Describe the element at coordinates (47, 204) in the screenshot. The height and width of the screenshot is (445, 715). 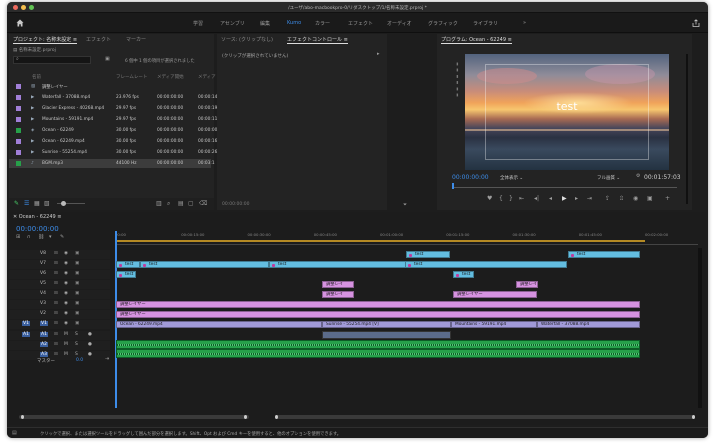
I see `freeform-view-icon: ▧` at that location.